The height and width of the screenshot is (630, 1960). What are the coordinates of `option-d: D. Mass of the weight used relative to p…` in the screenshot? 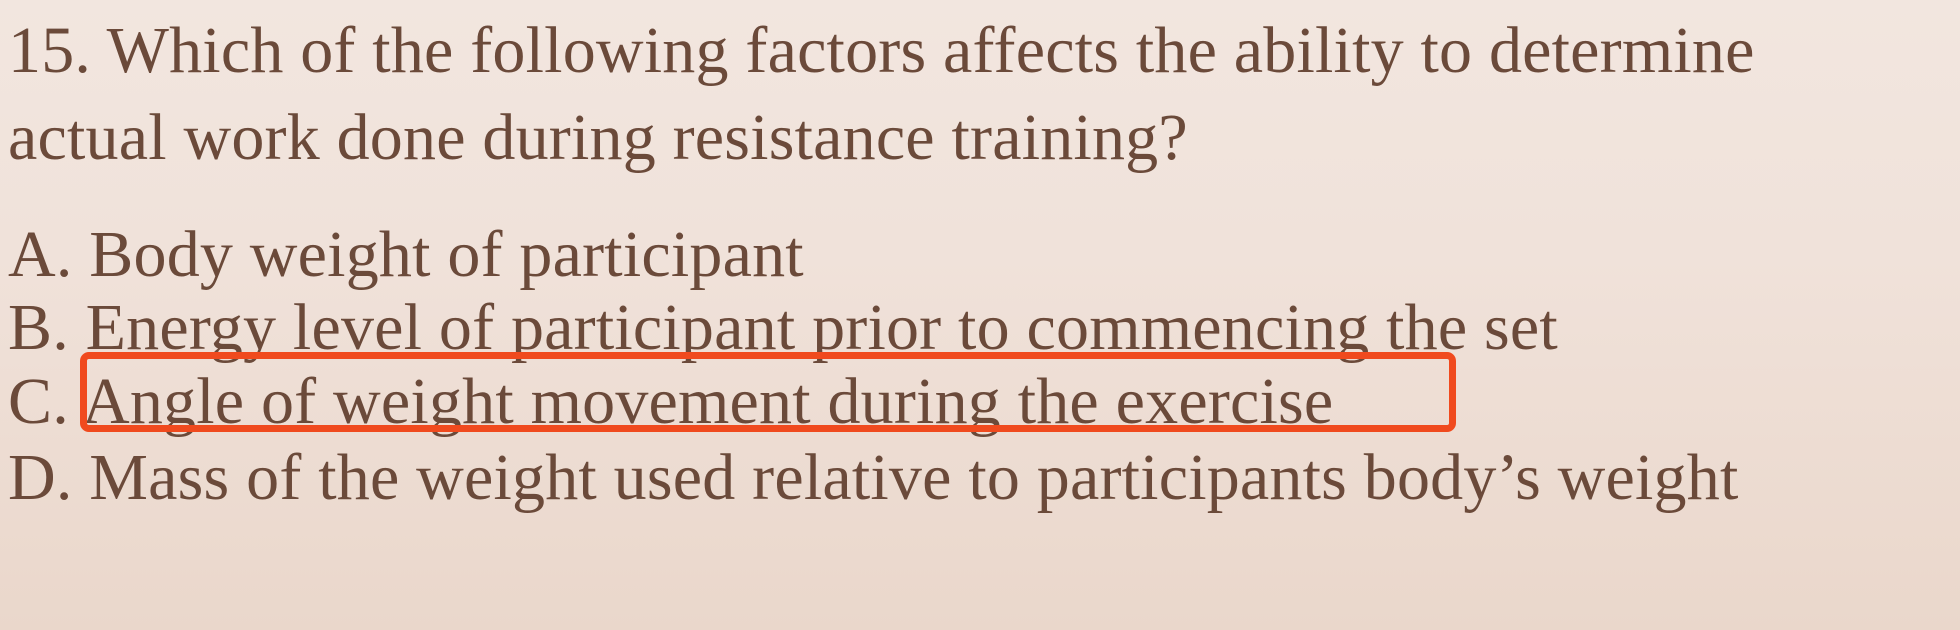 It's located at (873, 478).